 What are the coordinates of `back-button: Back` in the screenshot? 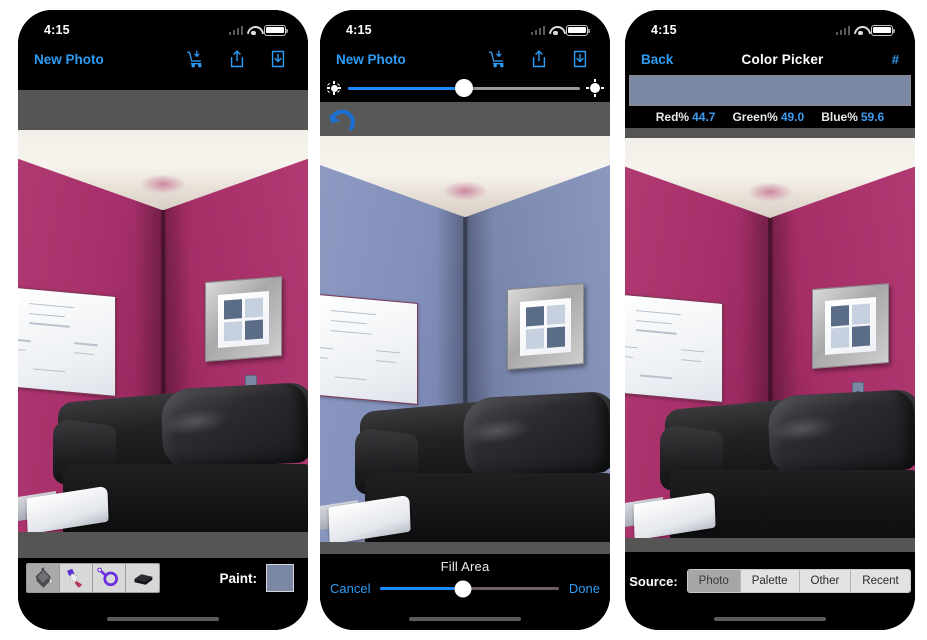 It's located at (657, 59).